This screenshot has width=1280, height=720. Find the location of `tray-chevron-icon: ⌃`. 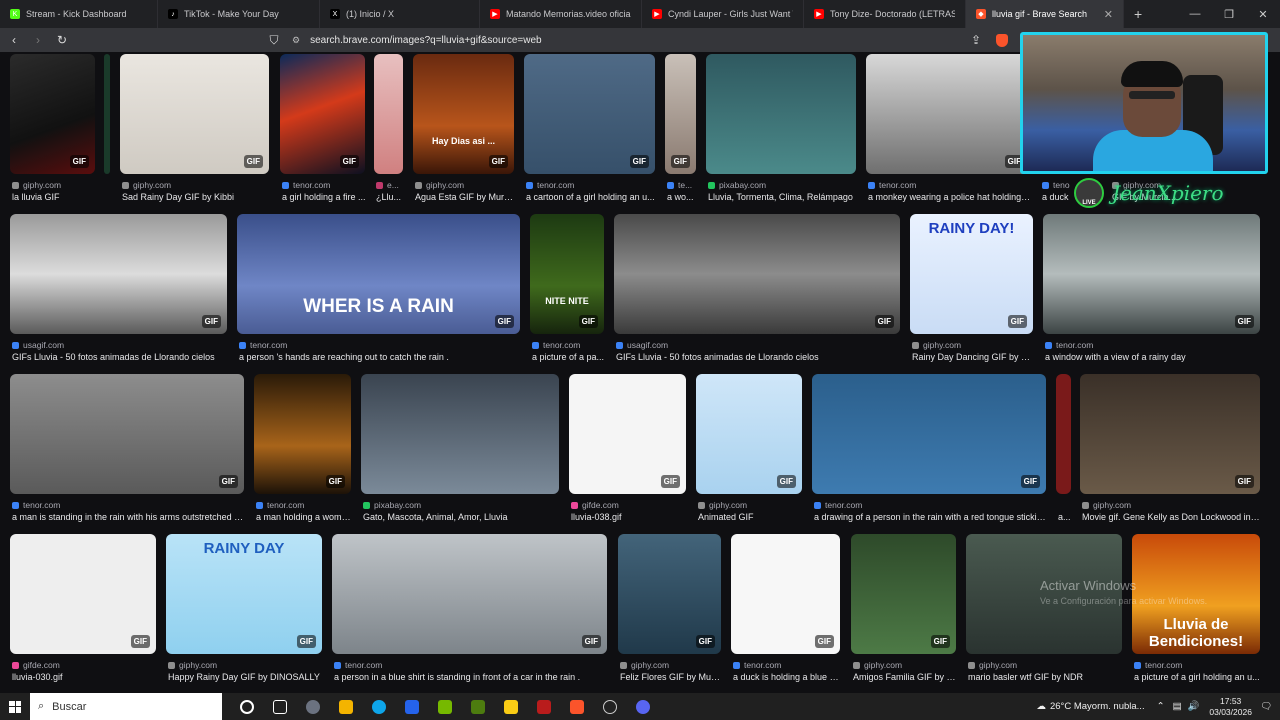

tray-chevron-icon: ⌃ is located at coordinates (1161, 706).